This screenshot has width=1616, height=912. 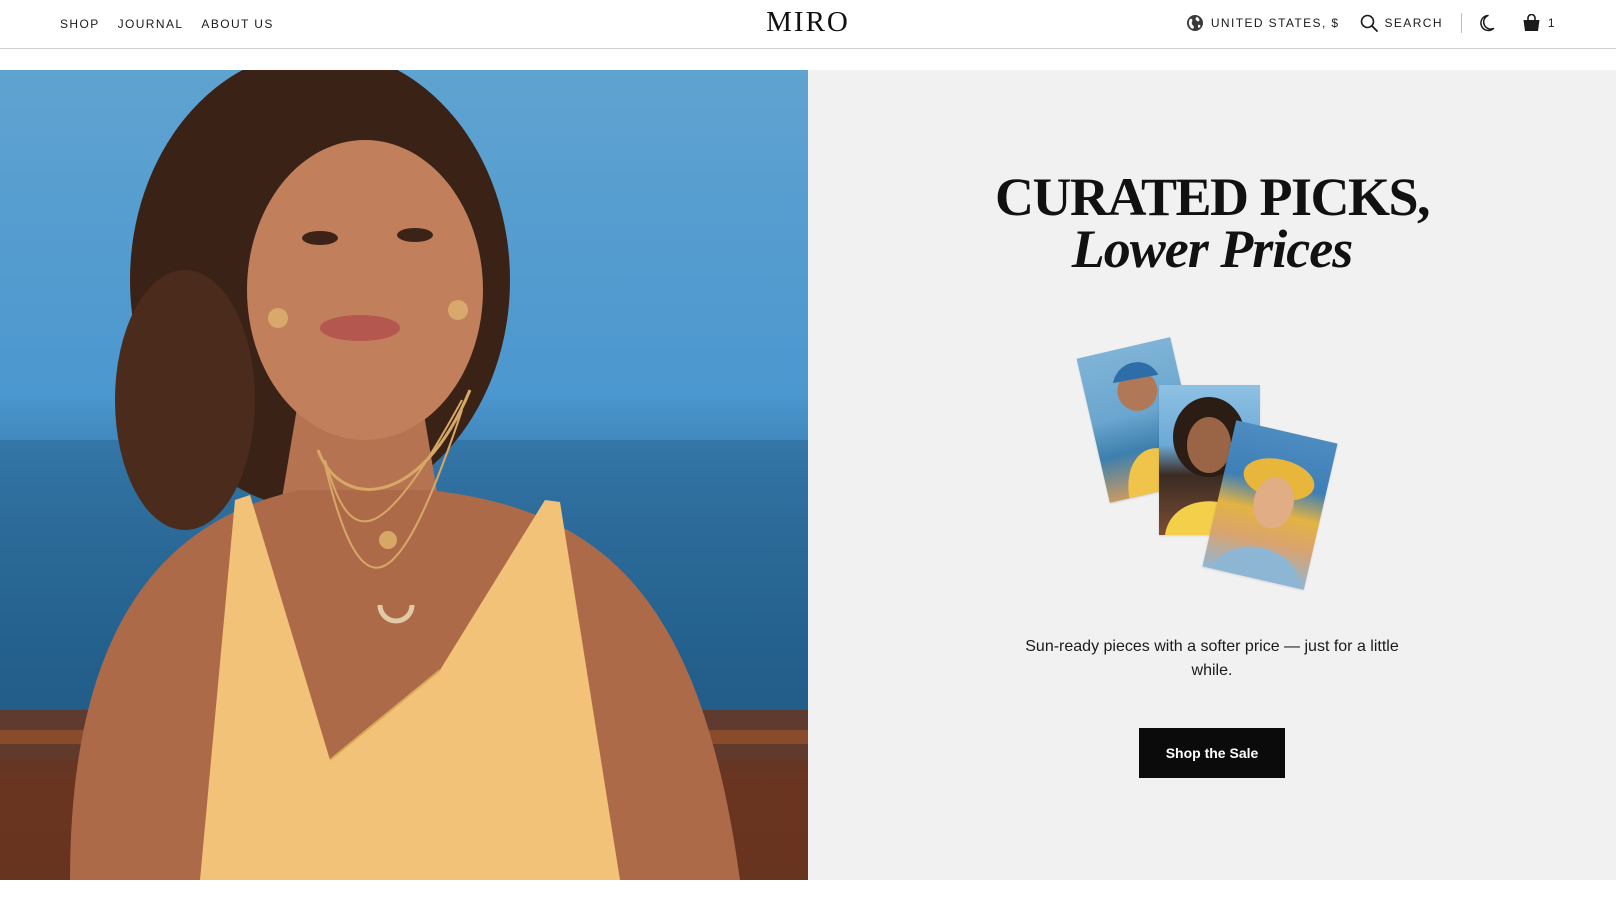 I want to click on search-button: SEARCH, so click(x=1401, y=23).